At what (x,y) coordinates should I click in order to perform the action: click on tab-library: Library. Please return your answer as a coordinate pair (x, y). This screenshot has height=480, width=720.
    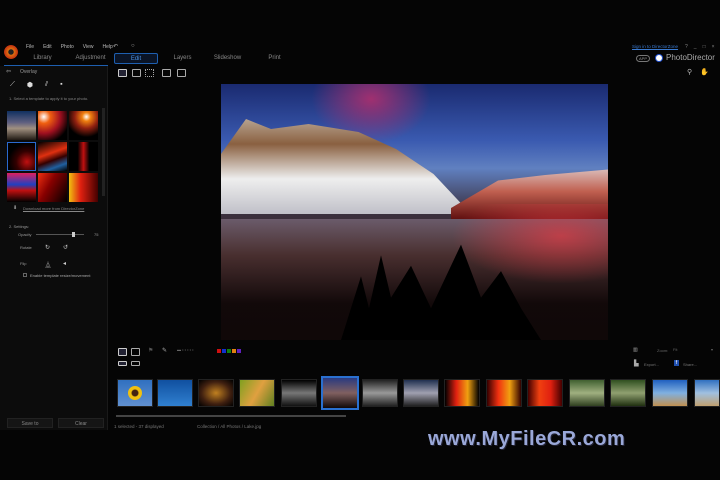
    Looking at the image, I should click on (42, 58).